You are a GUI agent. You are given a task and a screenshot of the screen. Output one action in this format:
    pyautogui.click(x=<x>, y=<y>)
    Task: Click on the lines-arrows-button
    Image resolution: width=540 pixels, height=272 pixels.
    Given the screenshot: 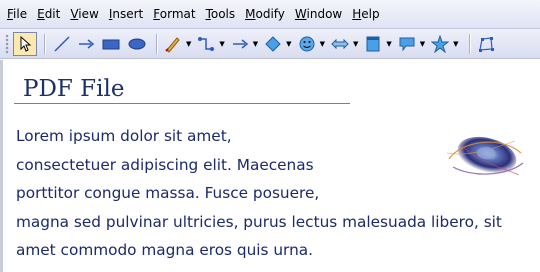 What is the action you would take?
    pyautogui.click(x=240, y=44)
    